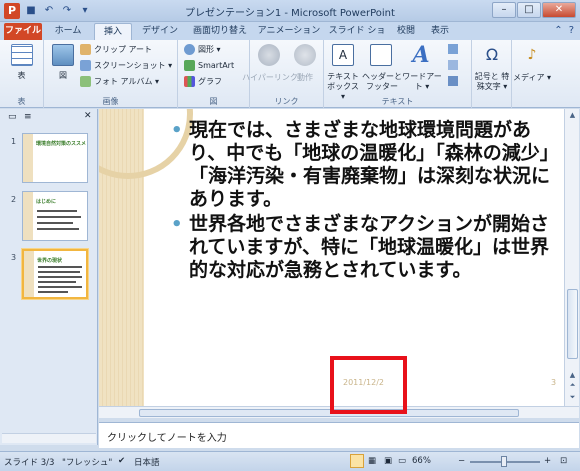  Describe the element at coordinates (388, 461) in the screenshot. I see `reading-view-icon: ▣` at that location.